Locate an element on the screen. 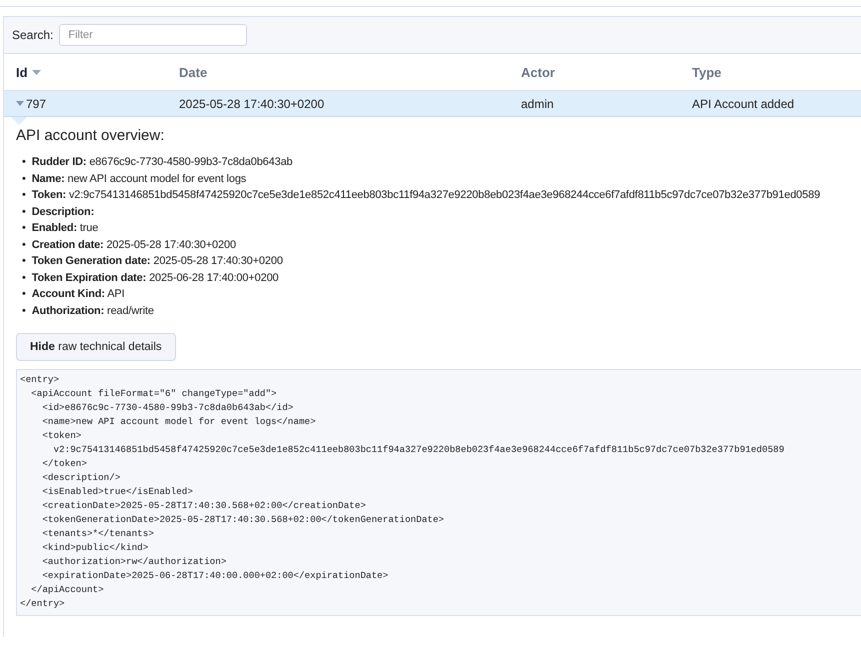 Image resolution: width=861 pixels, height=651 pixels. table-cell-text: 2025-05-28 17:40:30+0200 is located at coordinates (252, 103).